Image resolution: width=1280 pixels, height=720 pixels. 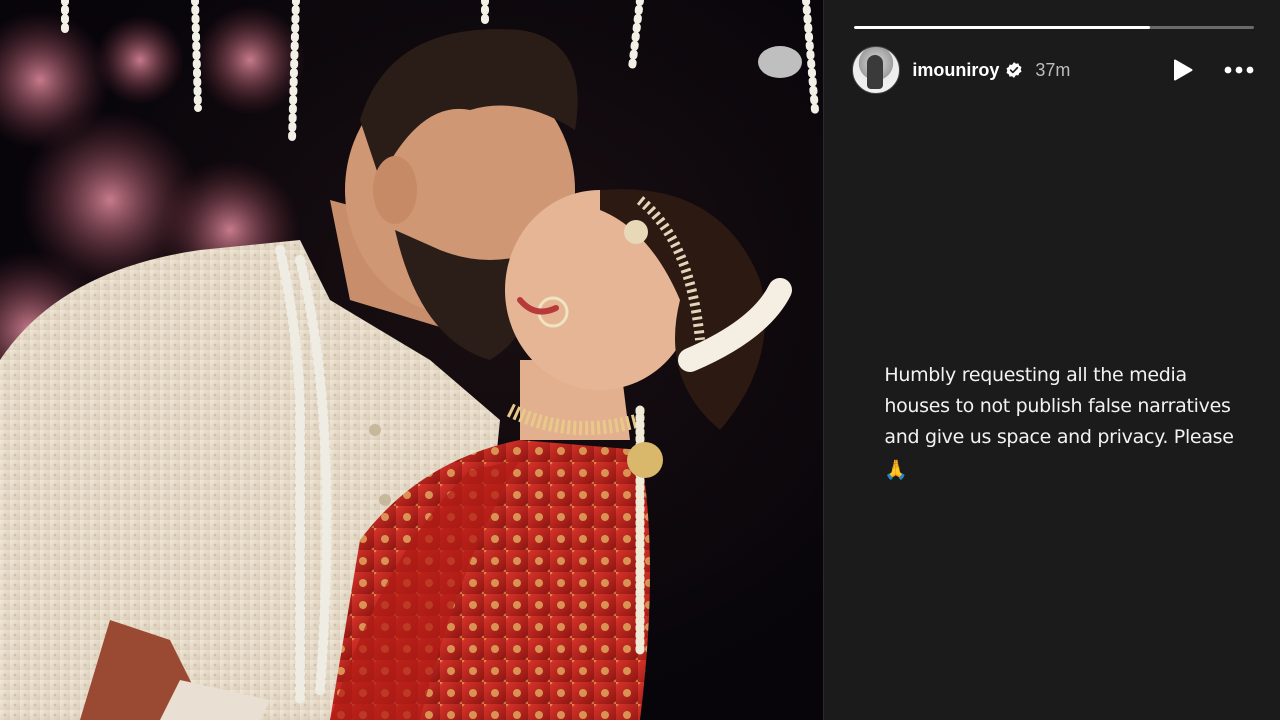 What do you see at coordinates (896, 470) in the screenshot?
I see `emoji-glyph: 🙏` at bounding box center [896, 470].